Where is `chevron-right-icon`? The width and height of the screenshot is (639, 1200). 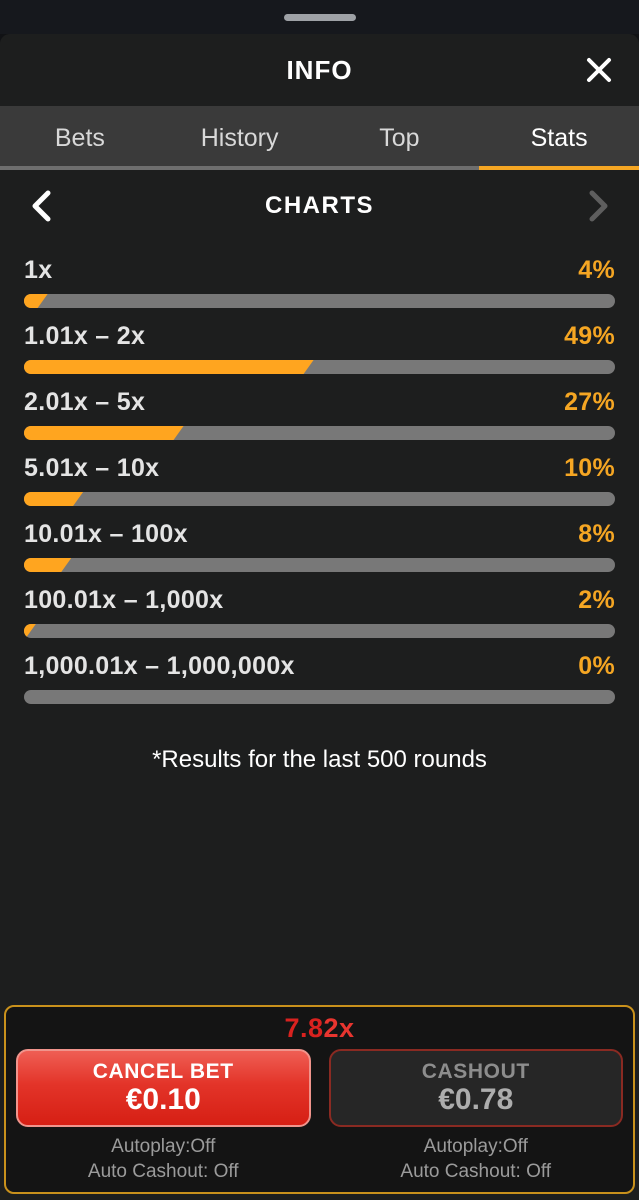 chevron-right-icon is located at coordinates (598, 206).